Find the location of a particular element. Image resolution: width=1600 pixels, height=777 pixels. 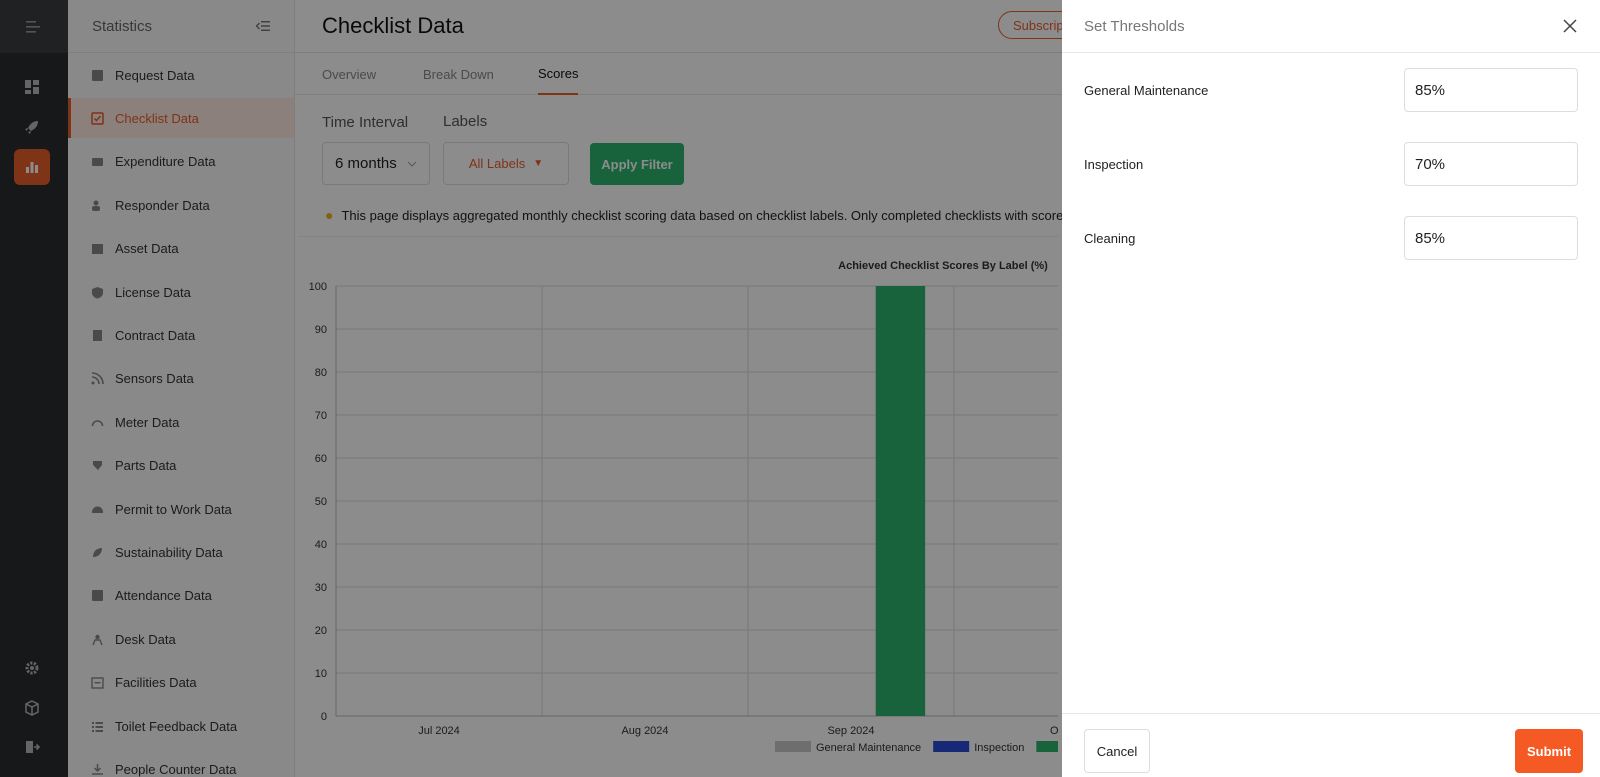

threshold-label: Inspection is located at coordinates (1114, 164).